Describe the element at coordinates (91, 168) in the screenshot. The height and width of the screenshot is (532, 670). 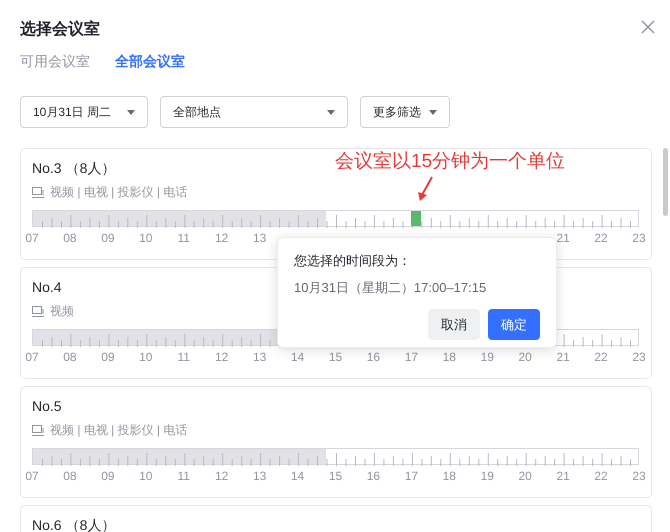
I see `room-capacity: （8人）` at that location.